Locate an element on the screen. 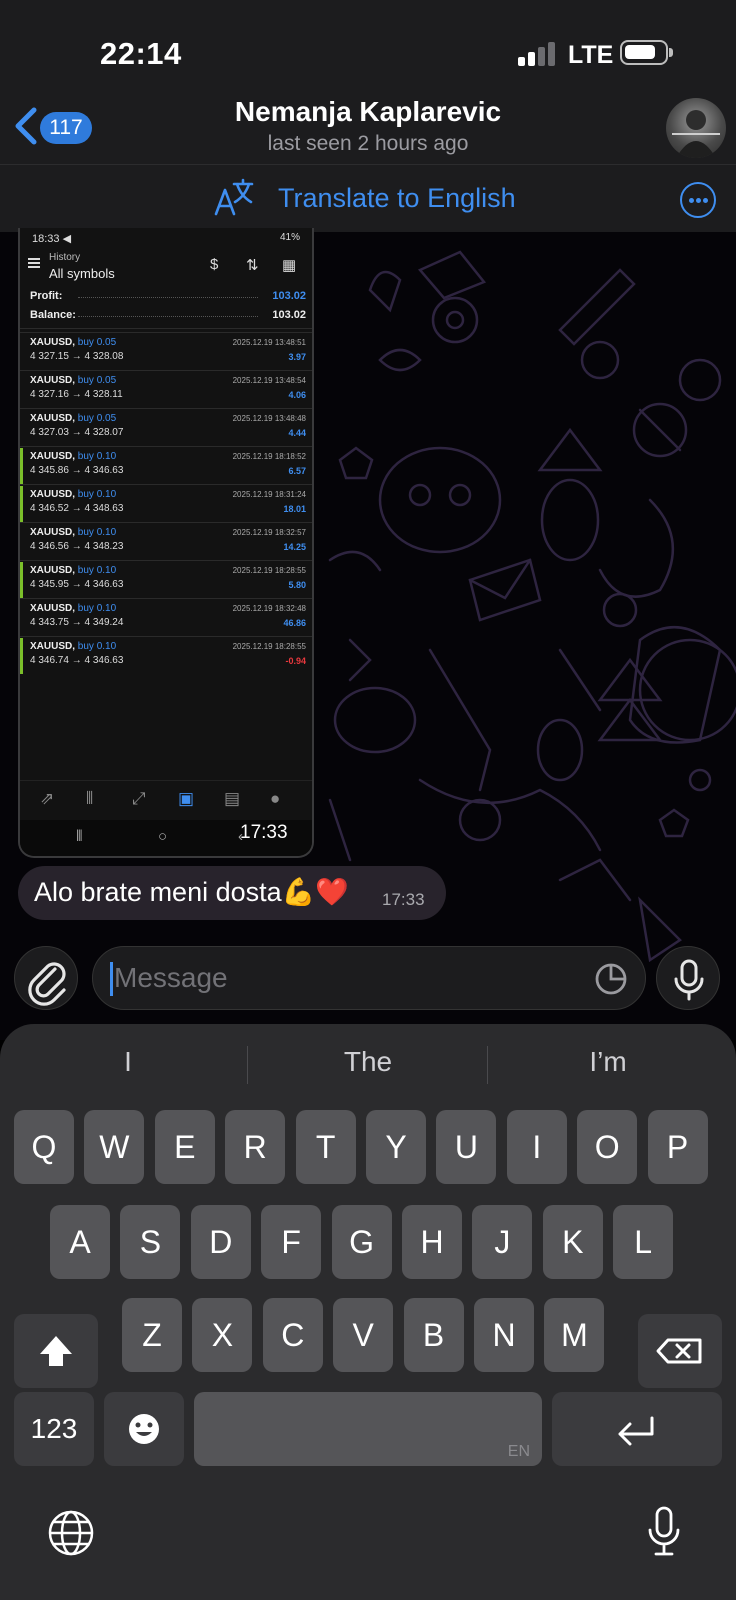 The width and height of the screenshot is (736, 1600). key-e: E is located at coordinates (184, 1147).